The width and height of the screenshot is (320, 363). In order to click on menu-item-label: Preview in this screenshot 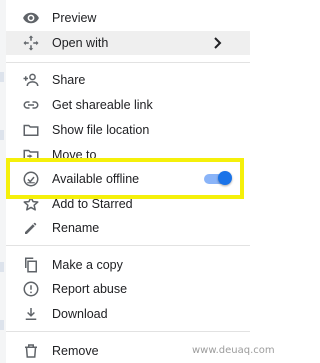, I will do `click(74, 18)`.